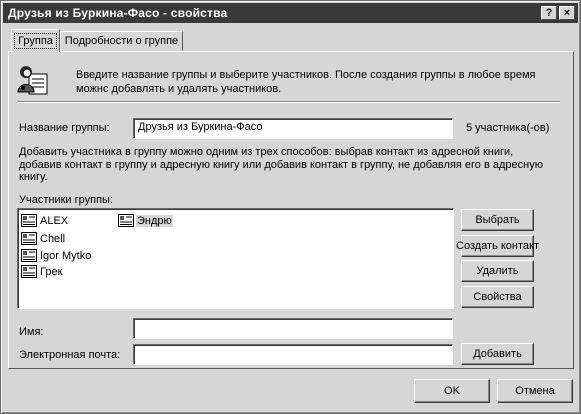  I want to click on member-name: Chell, so click(53, 238).